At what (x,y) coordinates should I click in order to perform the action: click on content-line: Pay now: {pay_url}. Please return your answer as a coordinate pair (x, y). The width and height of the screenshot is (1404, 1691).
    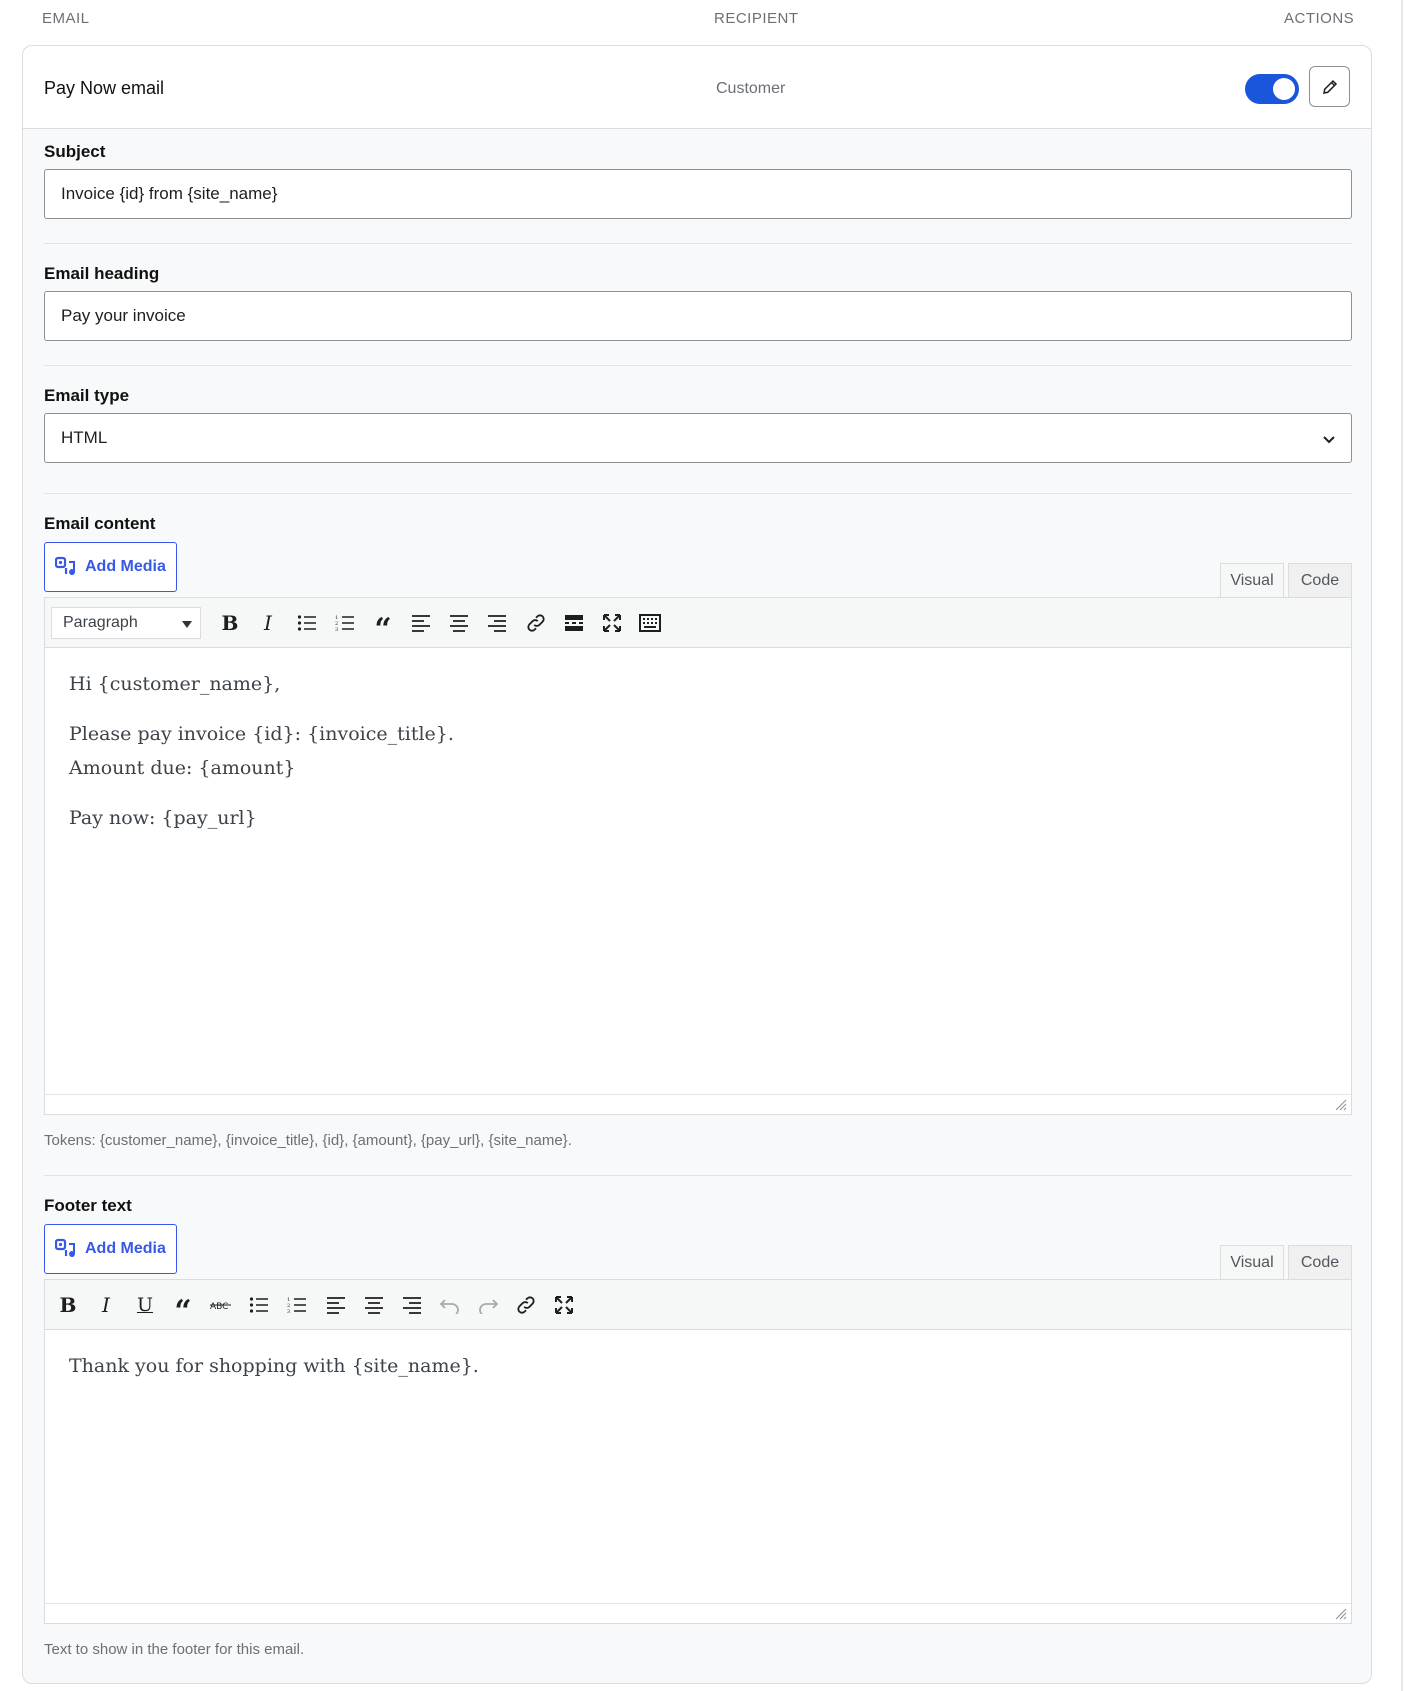
    Looking at the image, I should click on (163, 818).